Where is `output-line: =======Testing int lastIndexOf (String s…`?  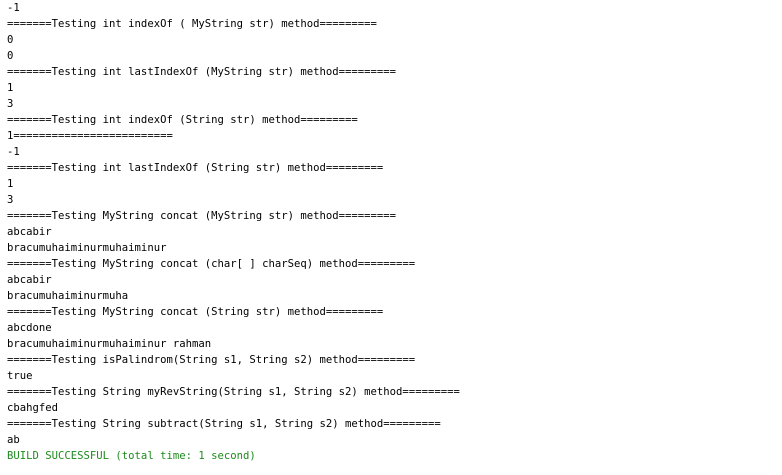
output-line: =======Testing int lastIndexOf (String s… is located at coordinates (195, 168).